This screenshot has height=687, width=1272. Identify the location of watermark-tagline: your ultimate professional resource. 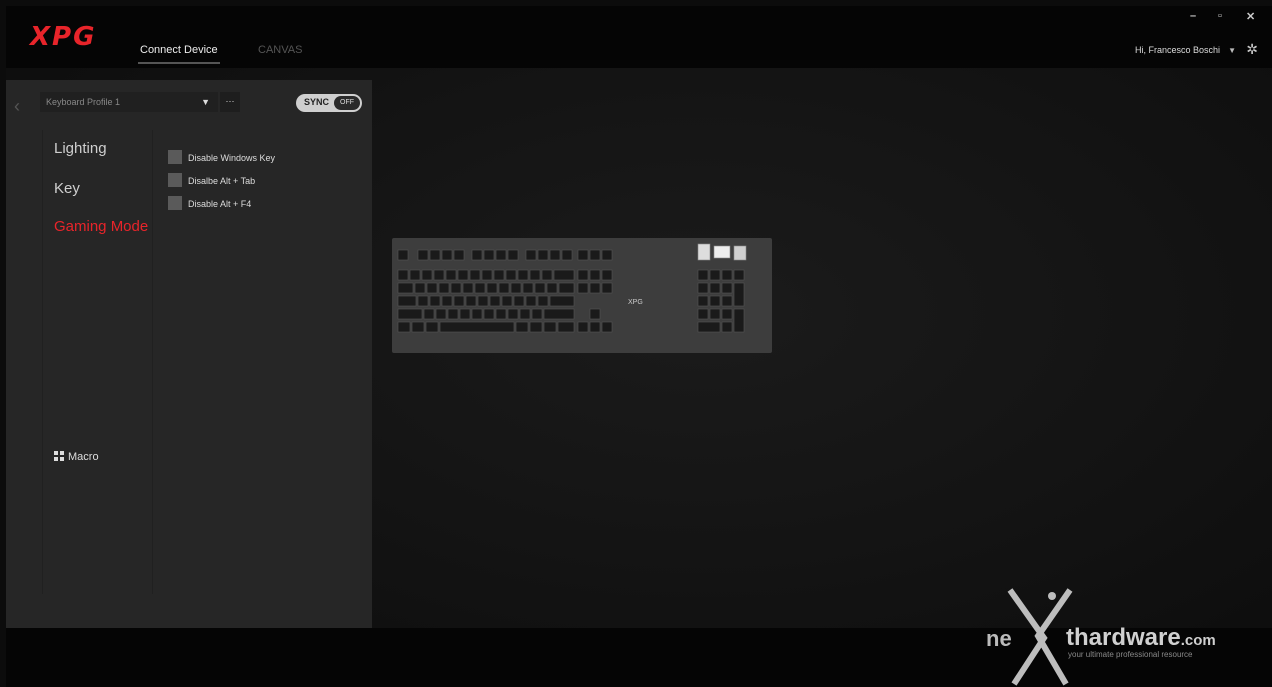
(1130, 654).